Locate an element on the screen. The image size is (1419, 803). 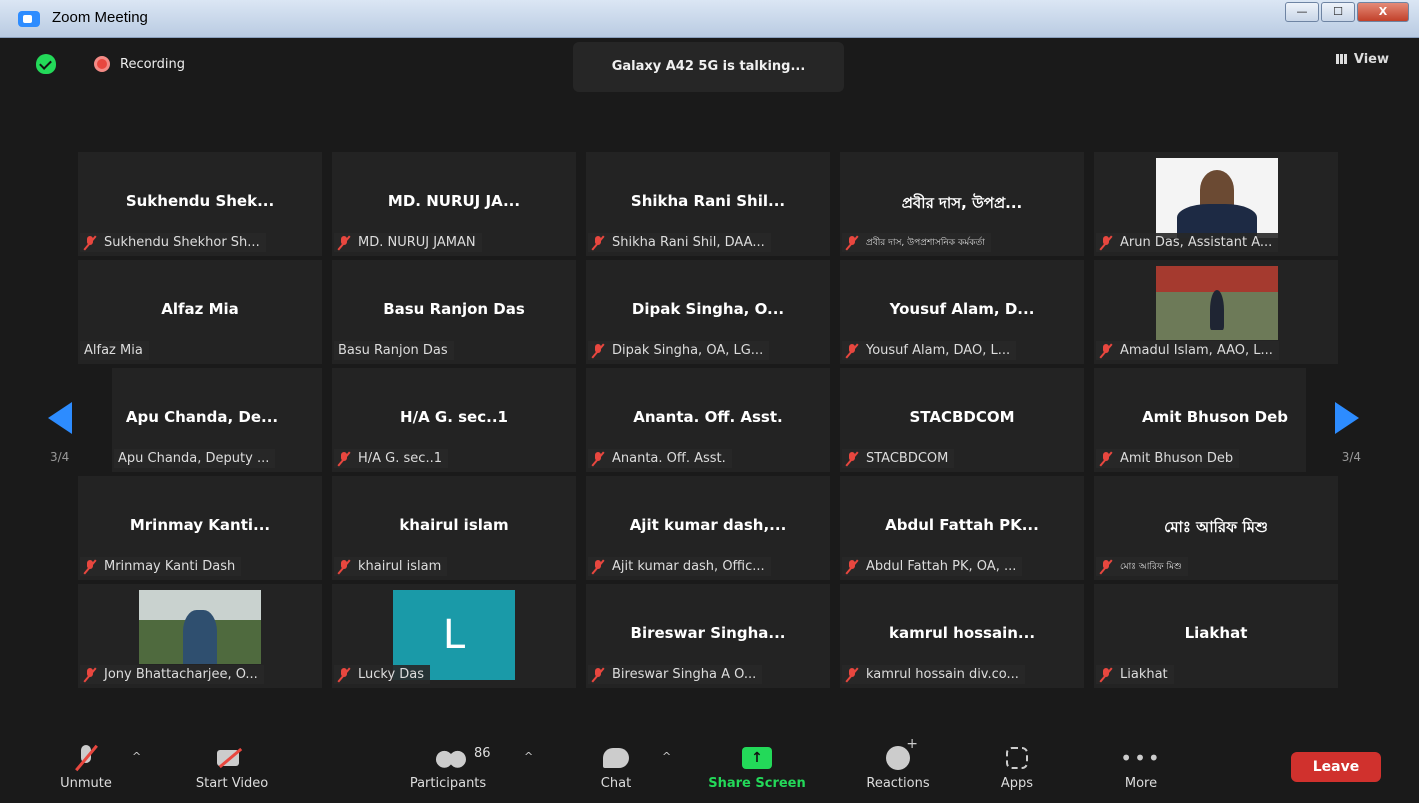
participant-name-label: মোঃ আরিফ মিশু is located at coordinates (1142, 566).